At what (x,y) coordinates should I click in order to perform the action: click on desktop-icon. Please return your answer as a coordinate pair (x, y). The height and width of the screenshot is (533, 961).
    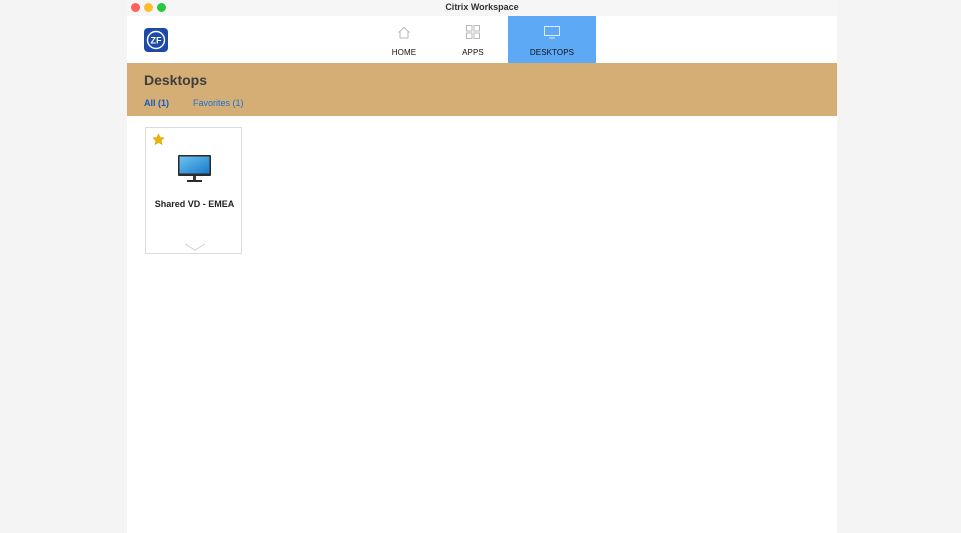
    Looking at the image, I should click on (552, 35).